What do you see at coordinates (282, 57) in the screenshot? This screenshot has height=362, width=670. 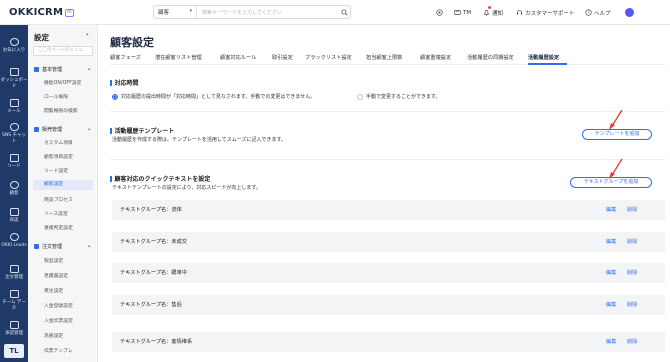 I see `tab: 取引設定` at bounding box center [282, 57].